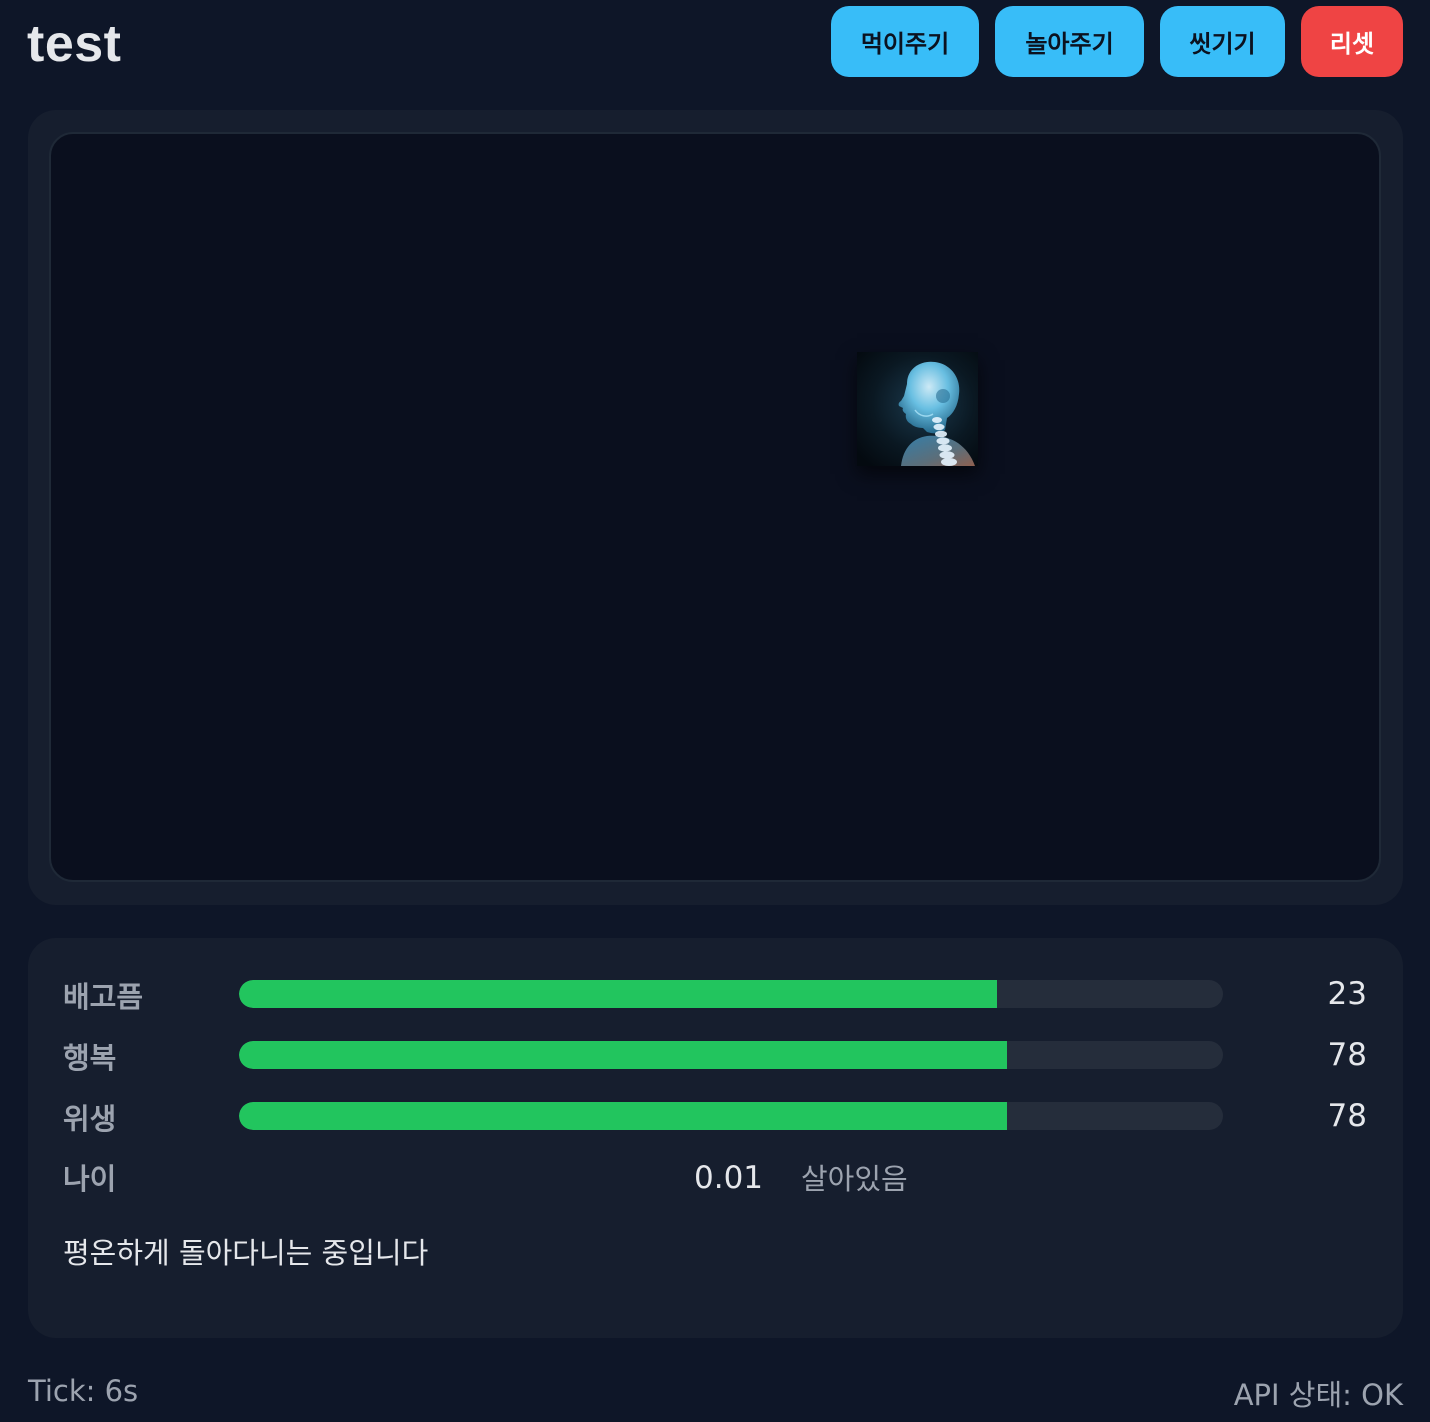  I want to click on alive-status: 살아있음, so click(854, 1179).